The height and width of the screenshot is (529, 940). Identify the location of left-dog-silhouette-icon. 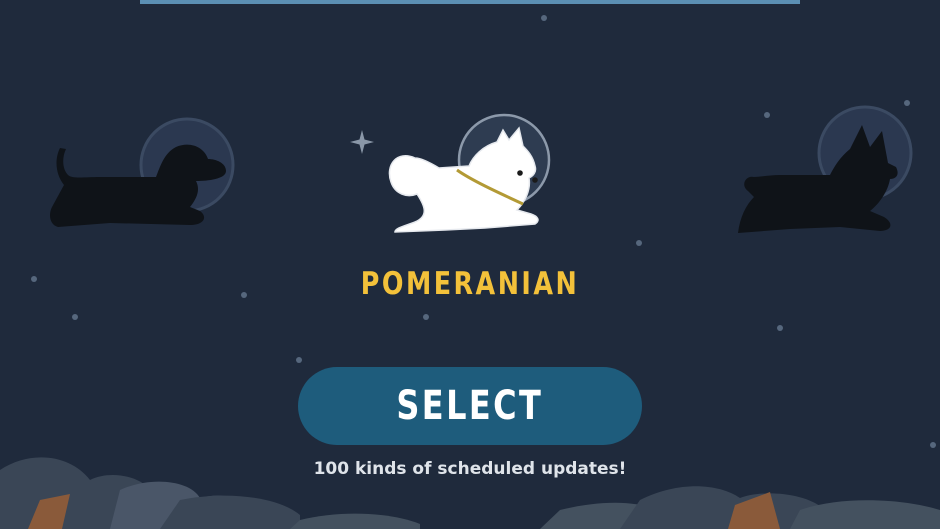
(140, 177).